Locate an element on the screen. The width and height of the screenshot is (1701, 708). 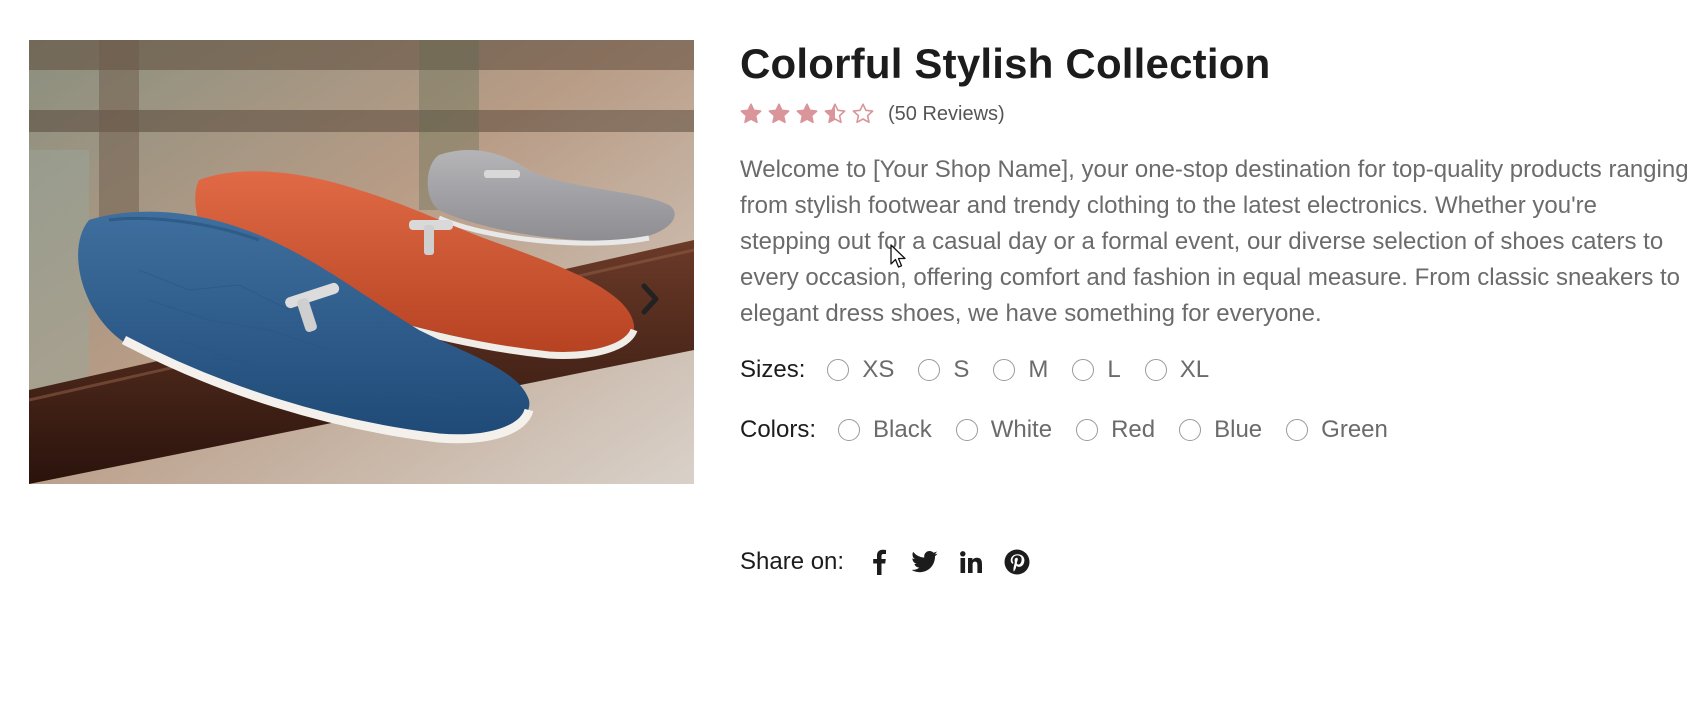
color-radio-blue is located at coordinates (1190, 430).